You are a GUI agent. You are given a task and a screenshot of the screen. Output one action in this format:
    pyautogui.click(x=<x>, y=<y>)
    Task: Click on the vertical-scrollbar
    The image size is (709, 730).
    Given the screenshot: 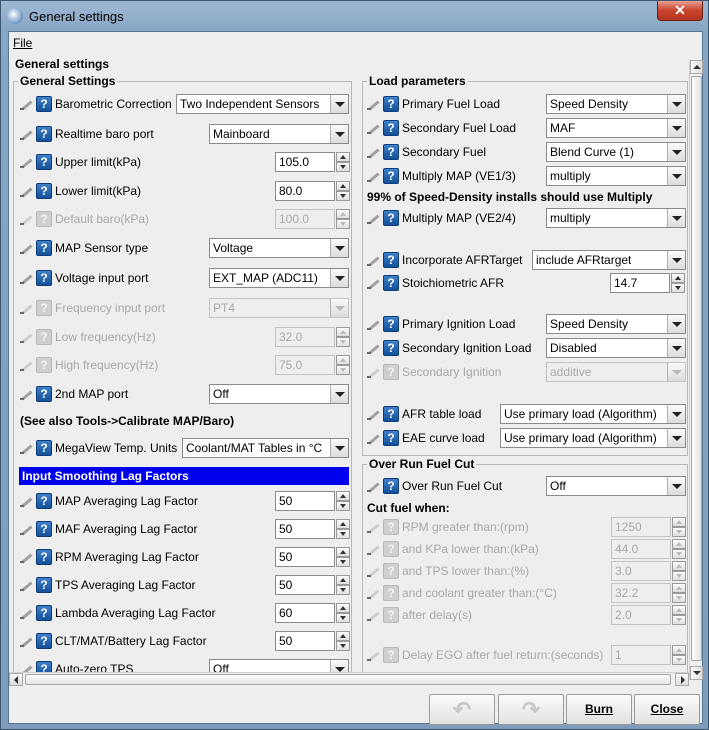 What is the action you would take?
    pyautogui.click(x=696, y=370)
    